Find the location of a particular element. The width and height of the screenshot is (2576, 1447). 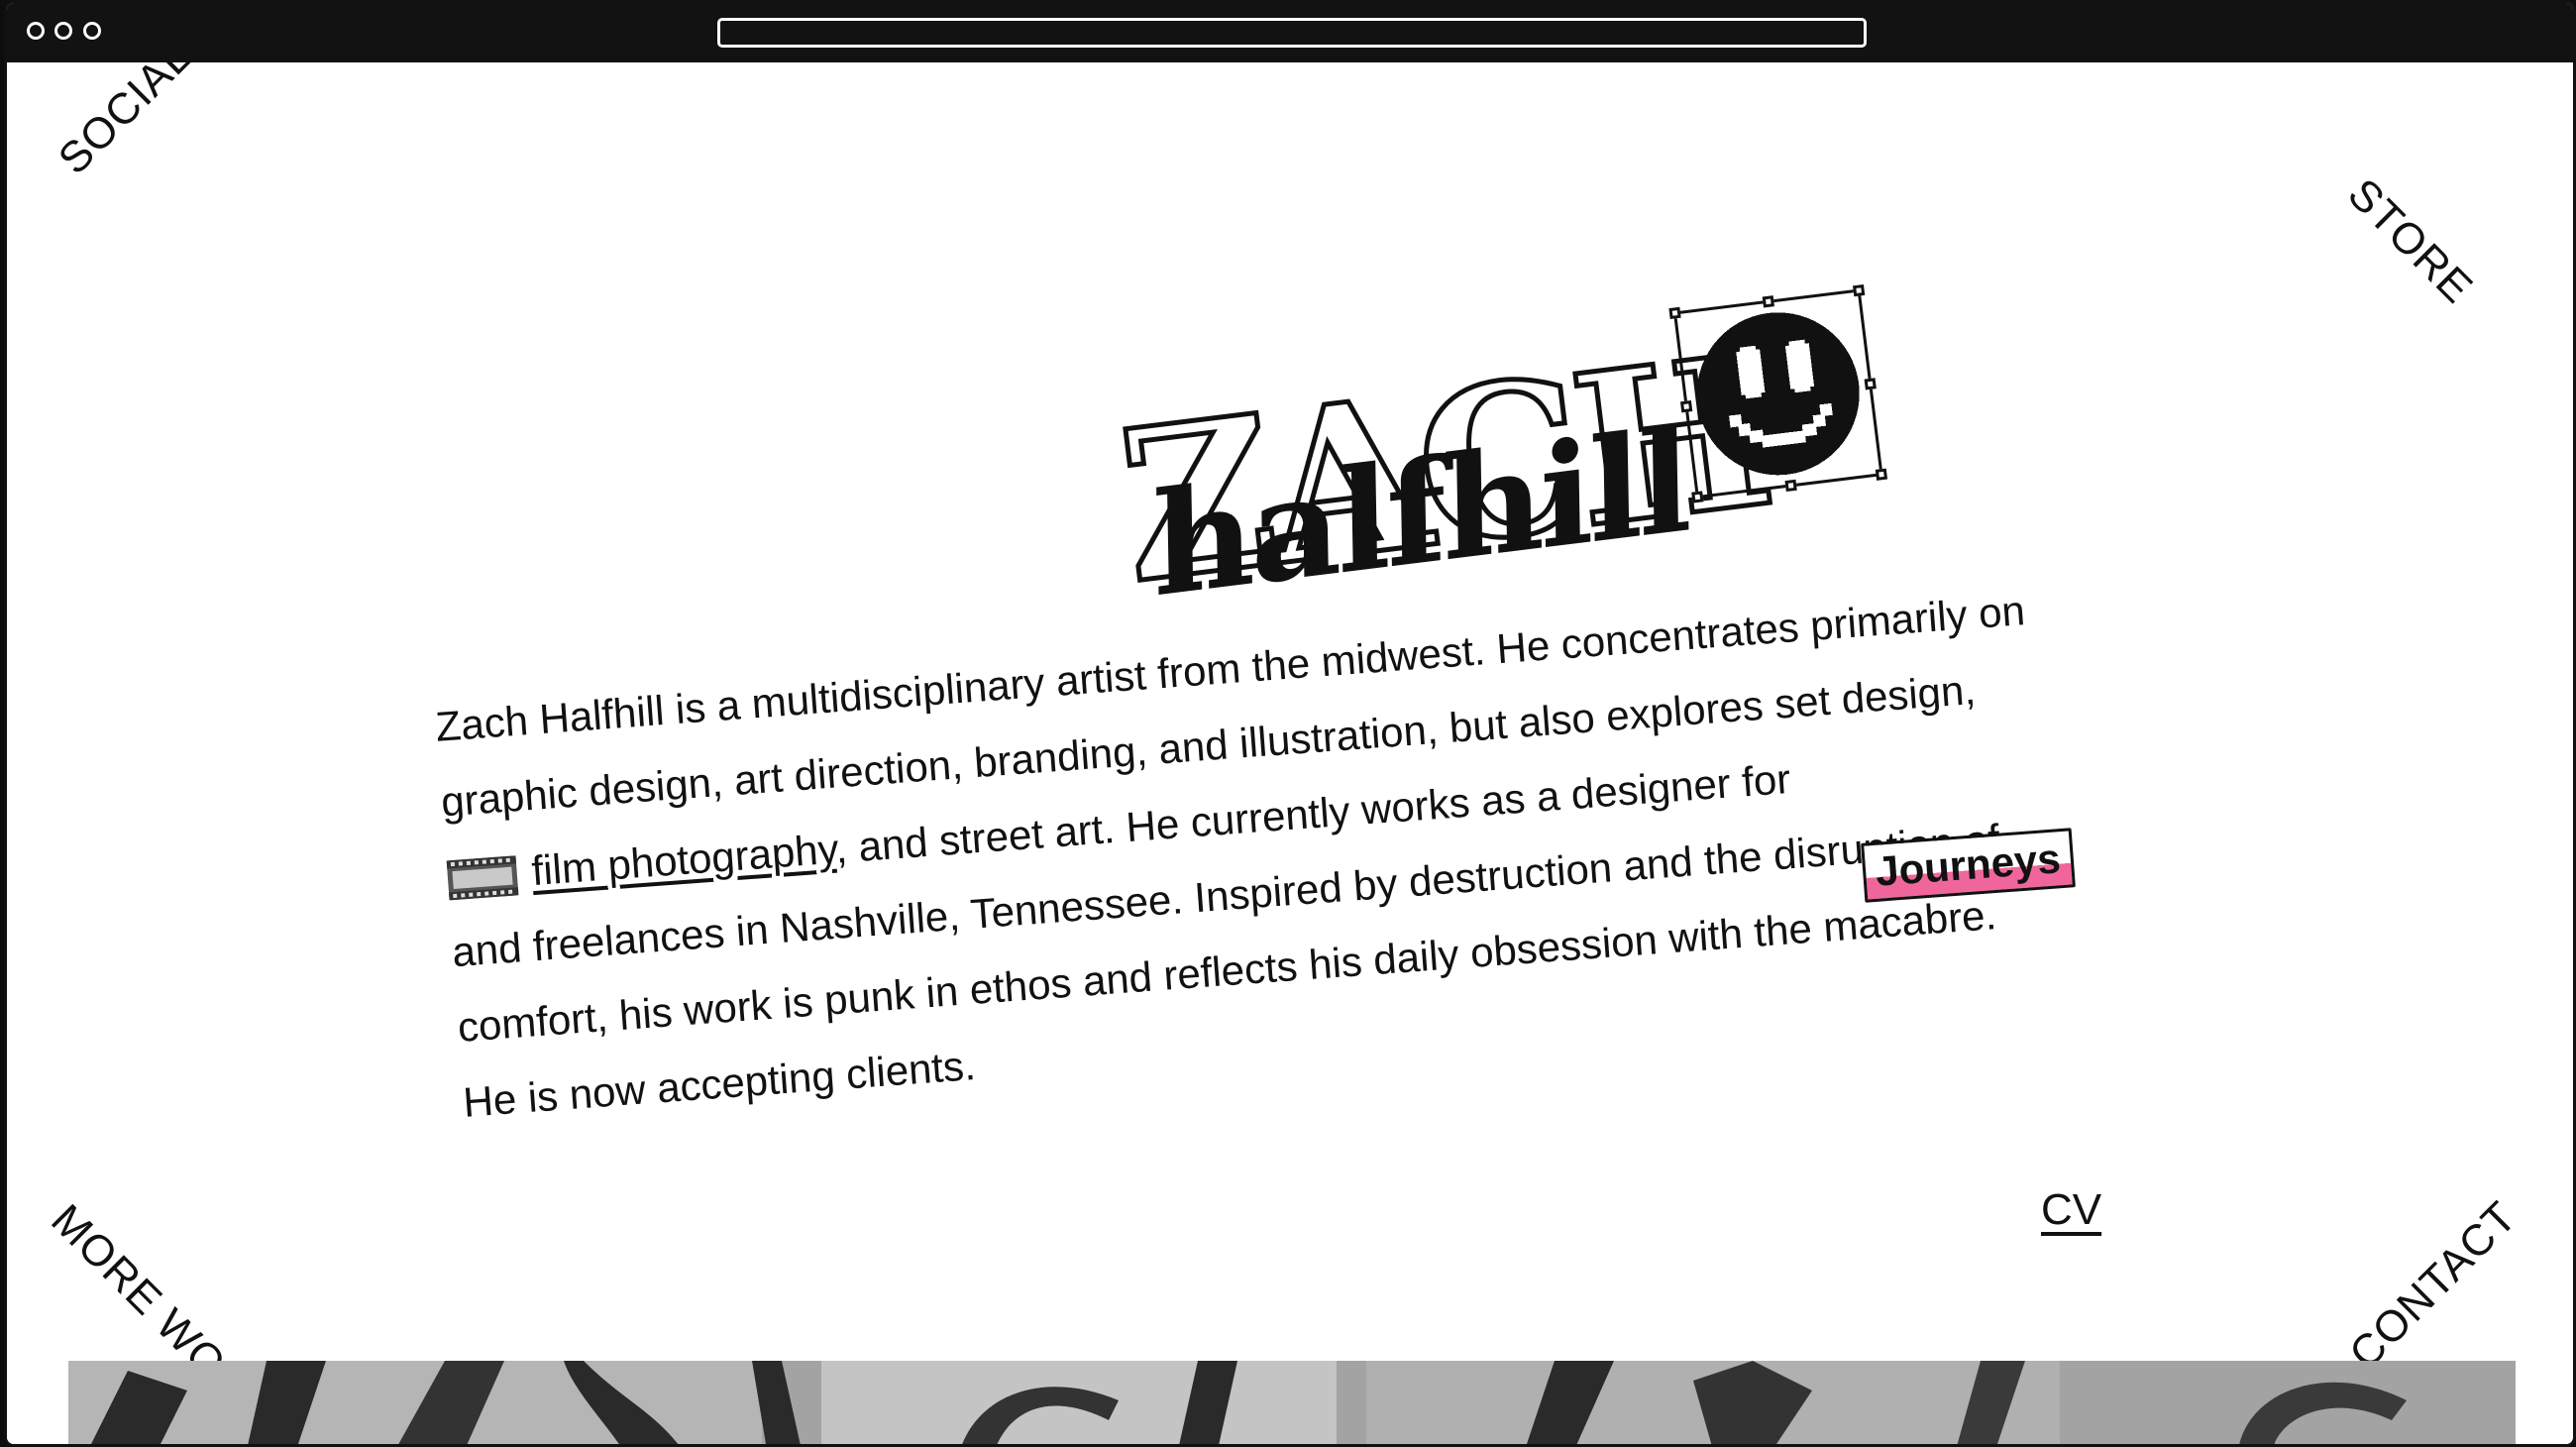

nav-store-link: STORE is located at coordinates (2410, 241).